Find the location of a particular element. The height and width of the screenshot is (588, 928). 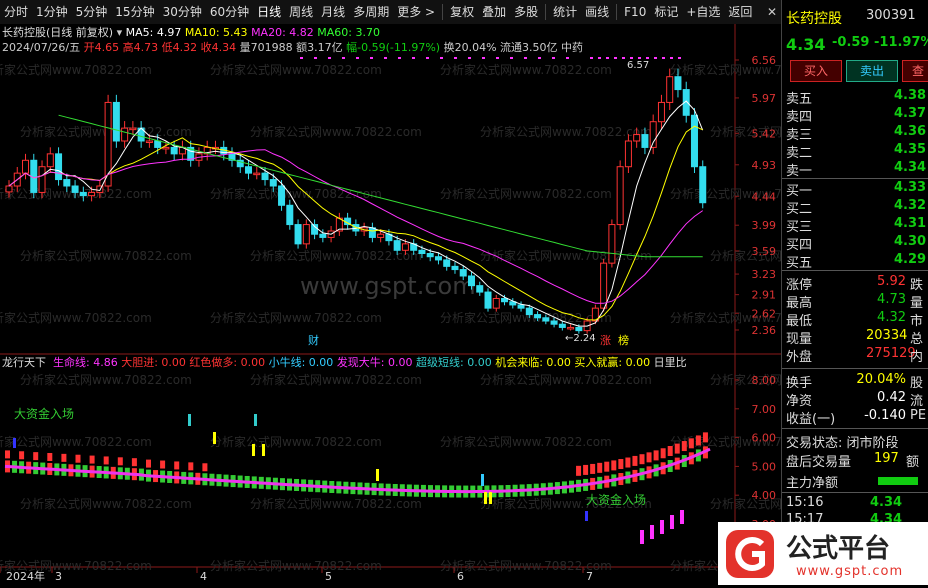

dropdown-icon: ▾ is located at coordinates (120, 32).